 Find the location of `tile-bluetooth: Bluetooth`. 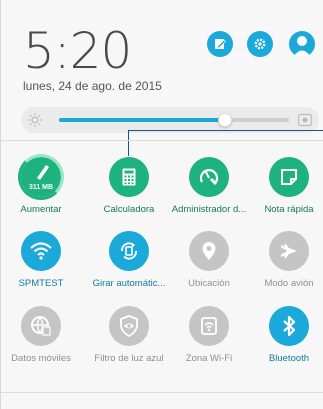

tile-bluetooth: Bluetooth is located at coordinates (286, 335).